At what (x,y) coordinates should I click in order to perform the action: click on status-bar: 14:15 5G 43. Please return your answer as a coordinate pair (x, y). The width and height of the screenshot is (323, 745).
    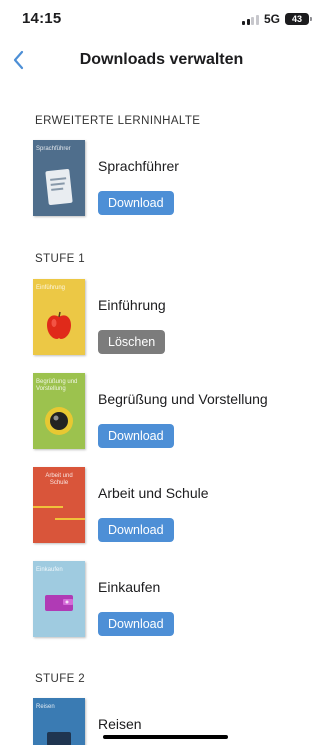
    Looking at the image, I should click on (161, 18).